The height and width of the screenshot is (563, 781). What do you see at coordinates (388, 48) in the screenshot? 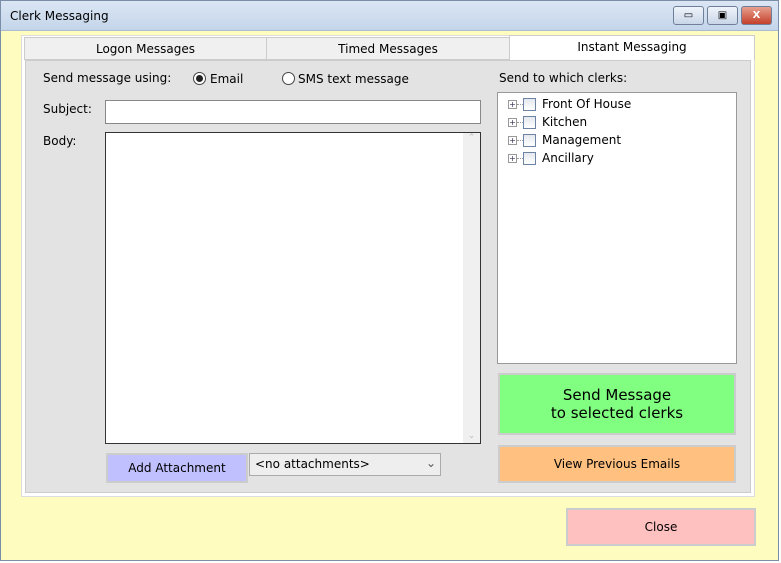
I see `tab-timed-messages: Timed Messages` at bounding box center [388, 48].